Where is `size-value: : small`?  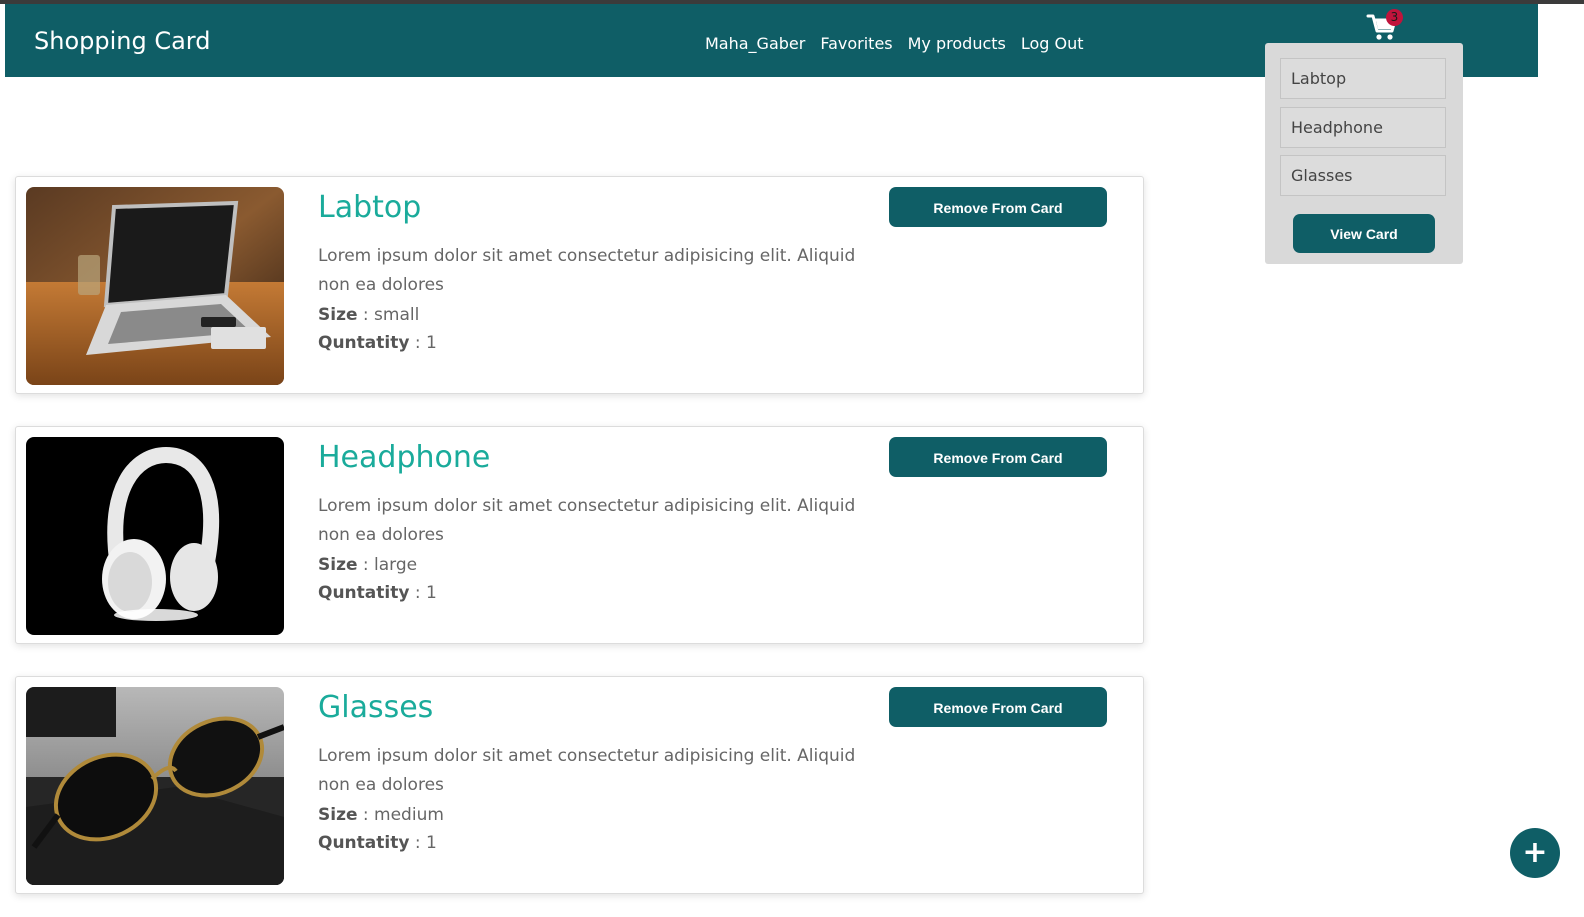 size-value: : small is located at coordinates (388, 315).